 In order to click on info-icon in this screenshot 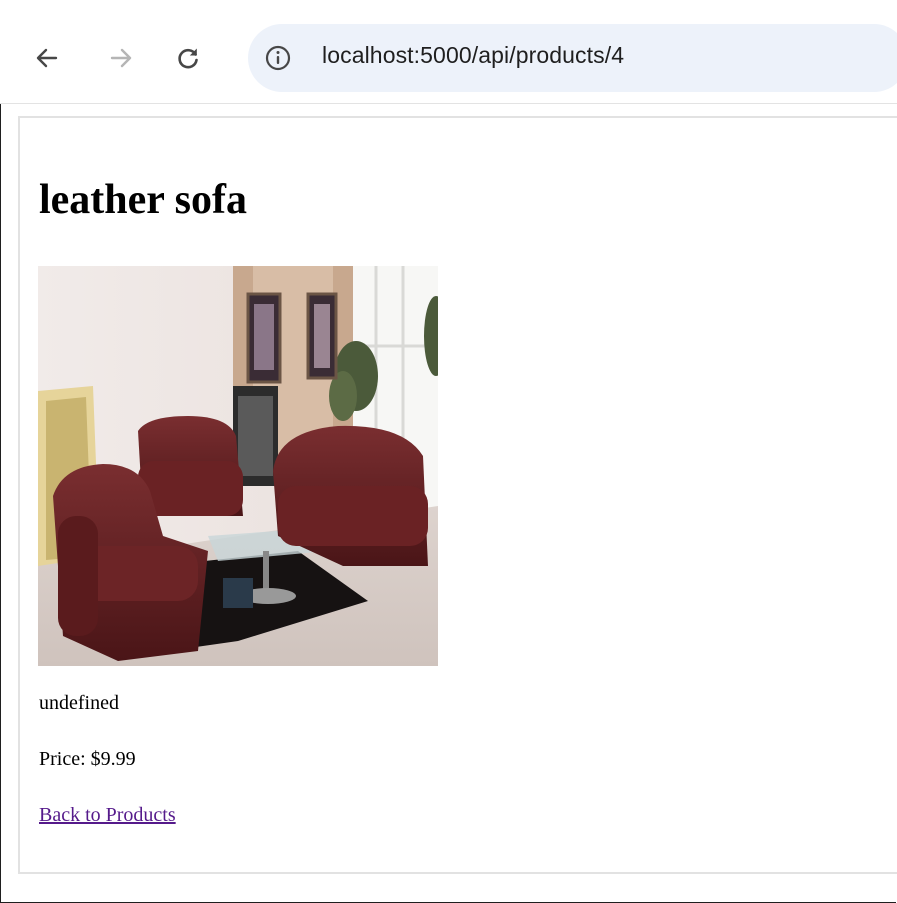, I will do `click(278, 58)`.